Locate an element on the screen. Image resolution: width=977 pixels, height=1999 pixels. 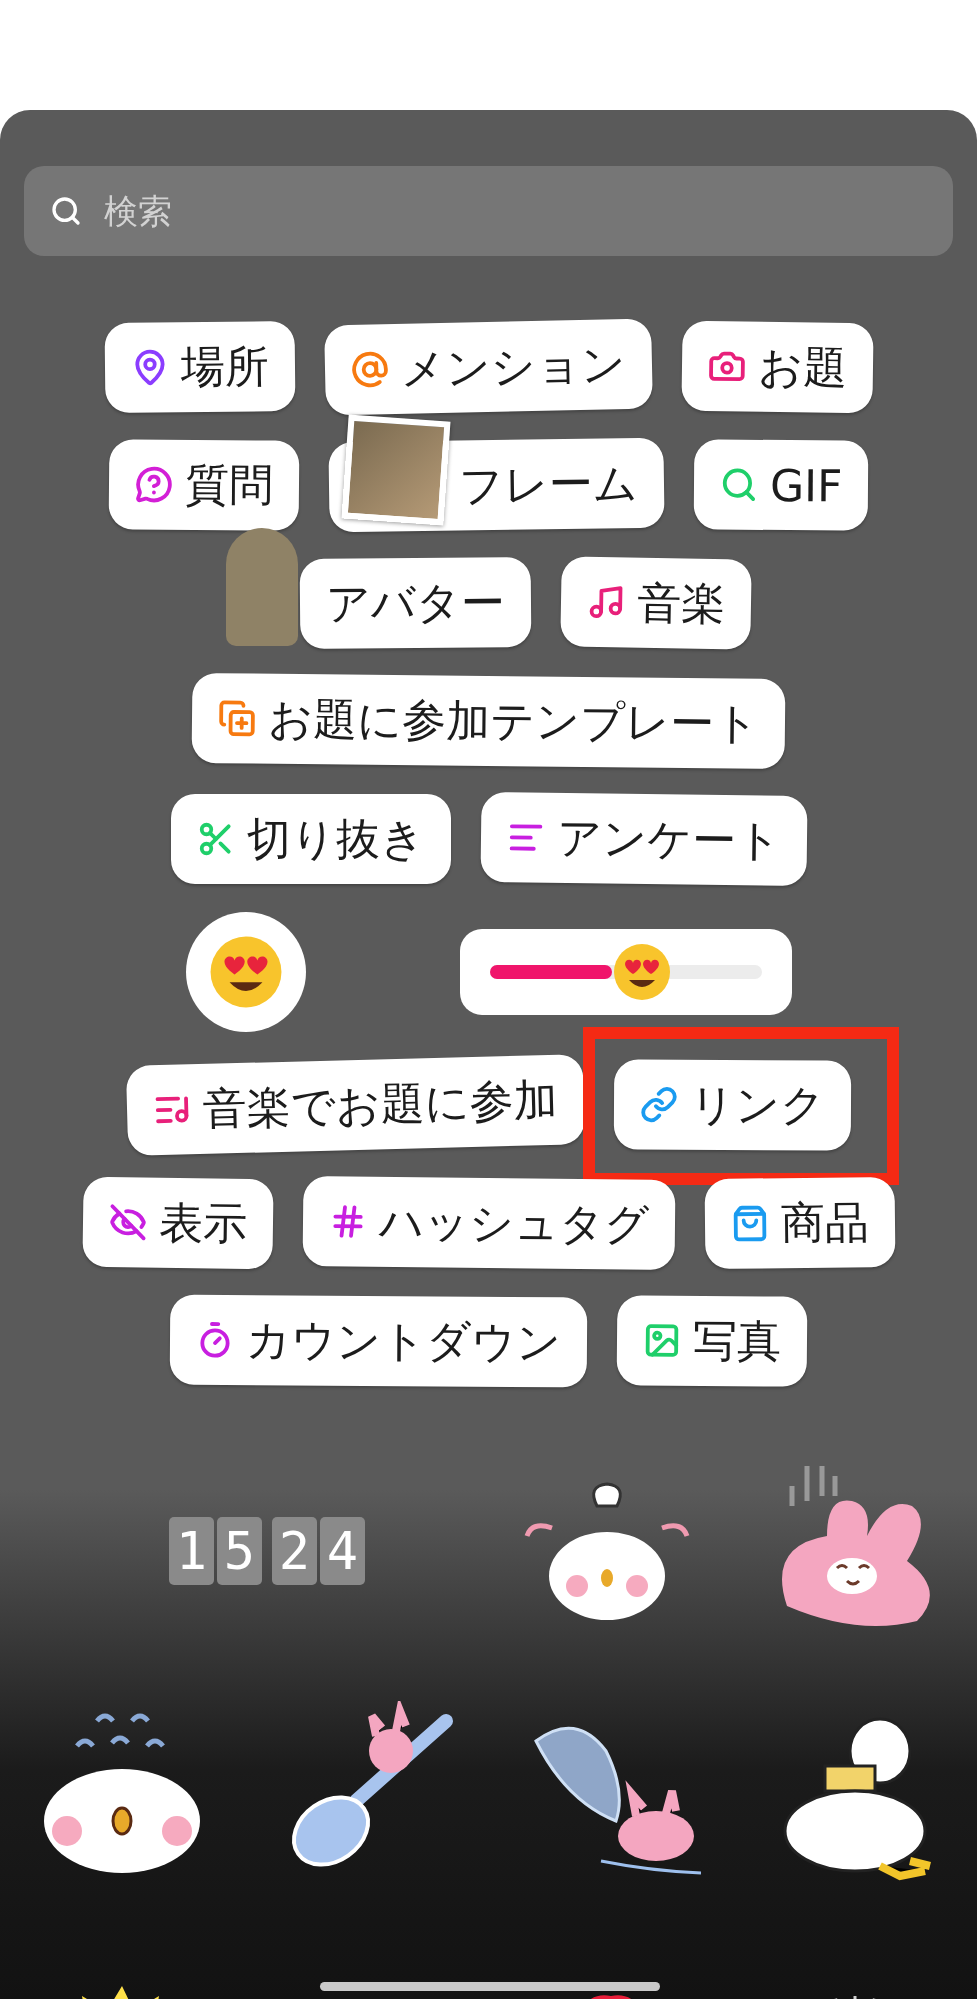
chip-label: 場所 is located at coordinates (224, 366).